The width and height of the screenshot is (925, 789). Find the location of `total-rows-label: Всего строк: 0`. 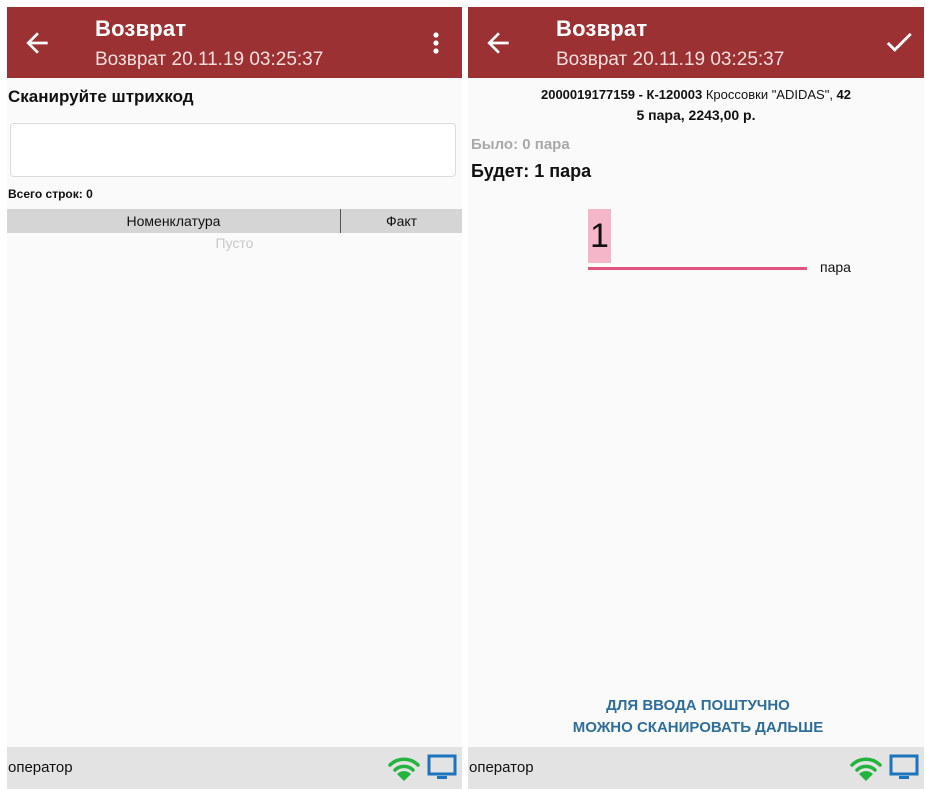

total-rows-label: Всего строк: 0 is located at coordinates (50, 194).